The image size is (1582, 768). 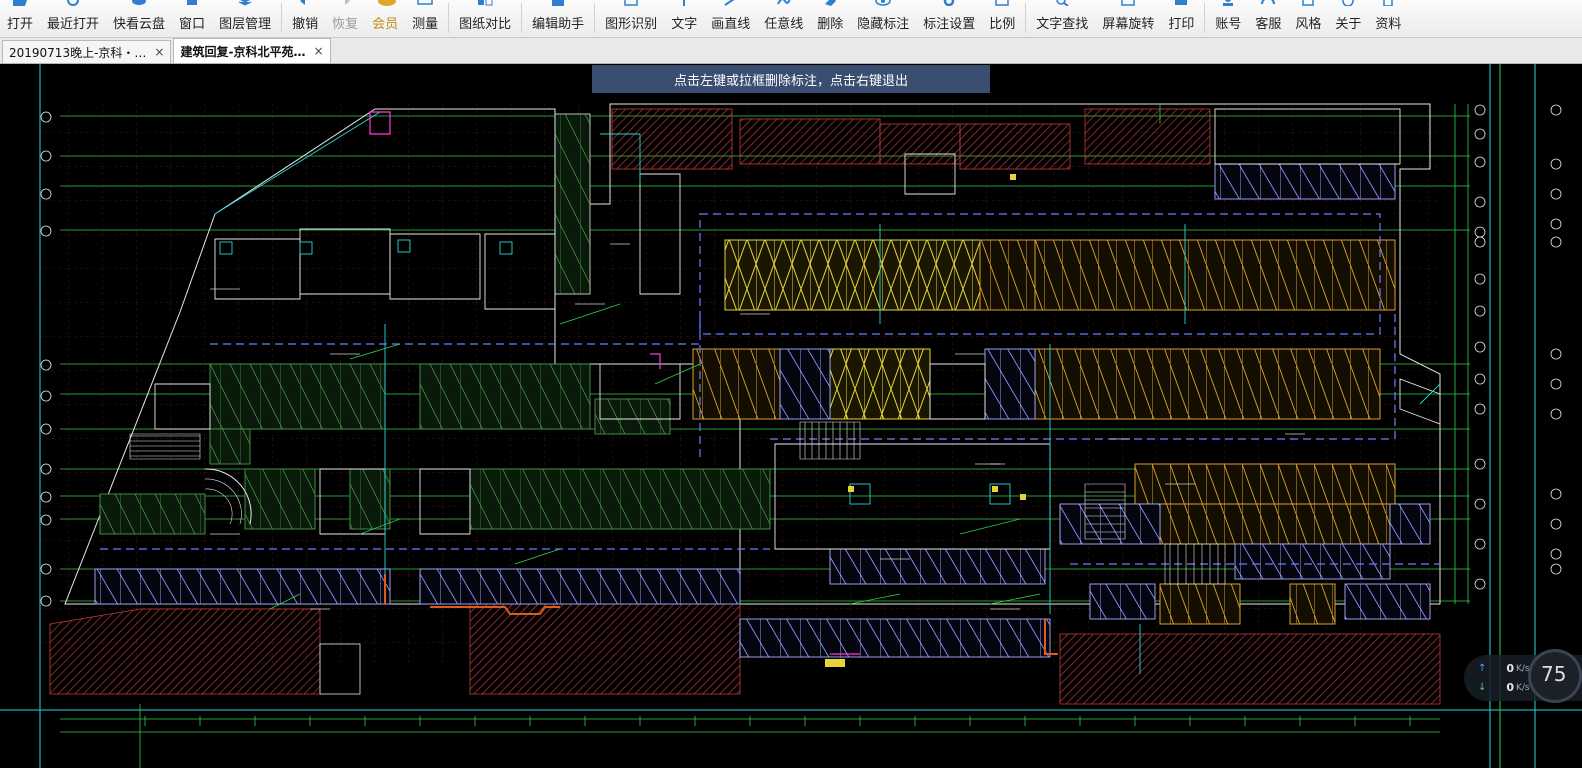 What do you see at coordinates (1556, 339) in the screenshot?
I see `right-partial-drawing` at bounding box center [1556, 339].